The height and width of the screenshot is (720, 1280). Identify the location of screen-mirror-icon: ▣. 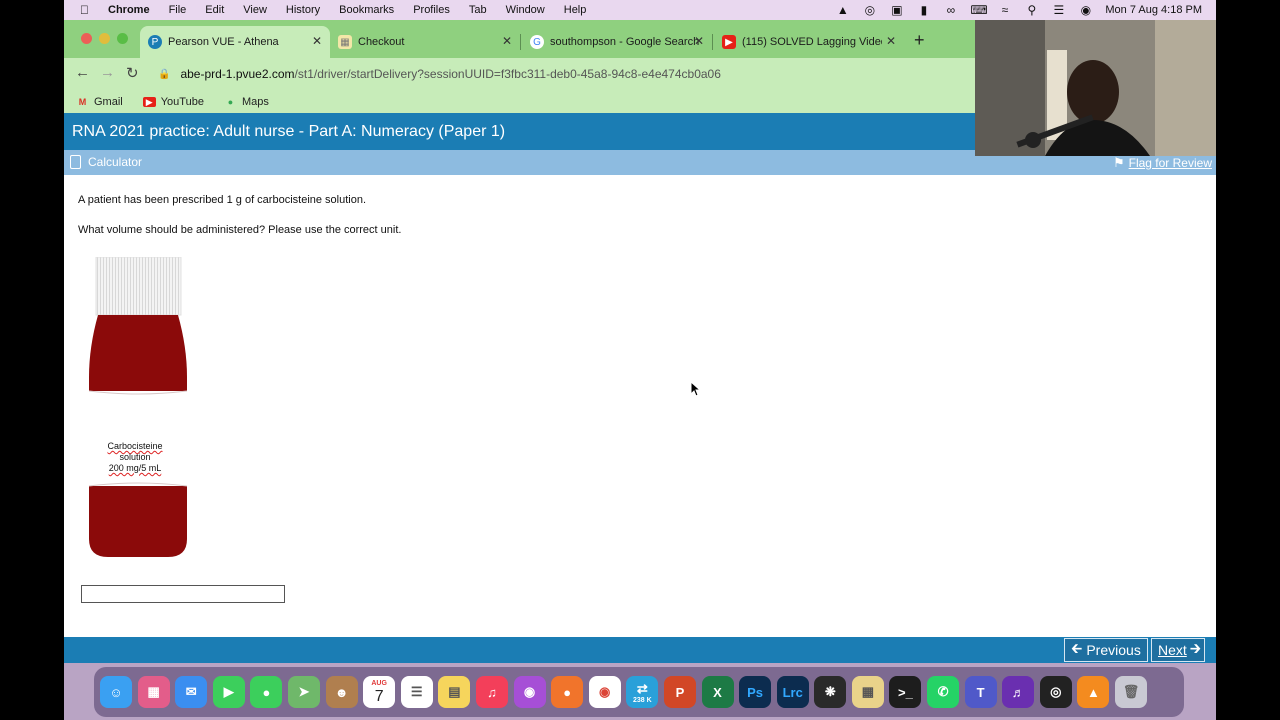
(896, 10).